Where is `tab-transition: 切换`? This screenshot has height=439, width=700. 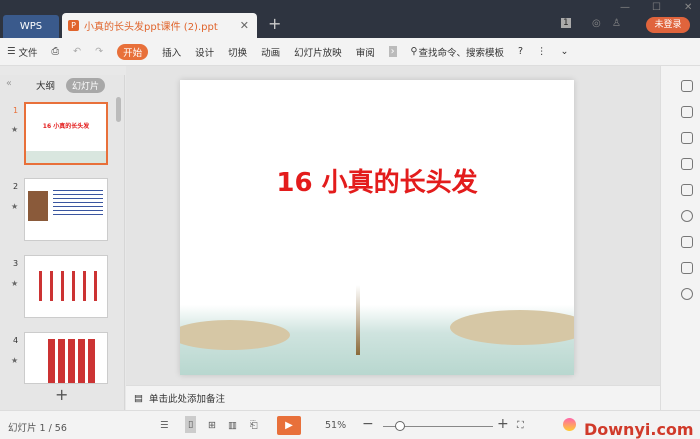
tab-transition: 切换 is located at coordinates (237, 52).